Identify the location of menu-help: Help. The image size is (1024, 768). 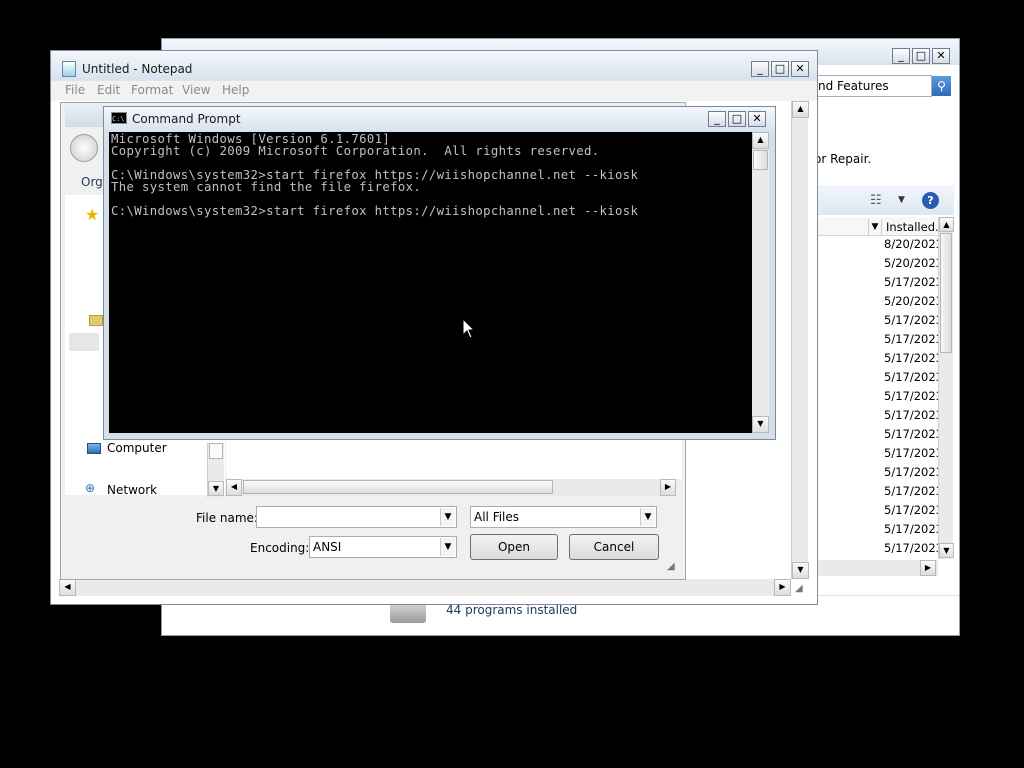
(235, 90).